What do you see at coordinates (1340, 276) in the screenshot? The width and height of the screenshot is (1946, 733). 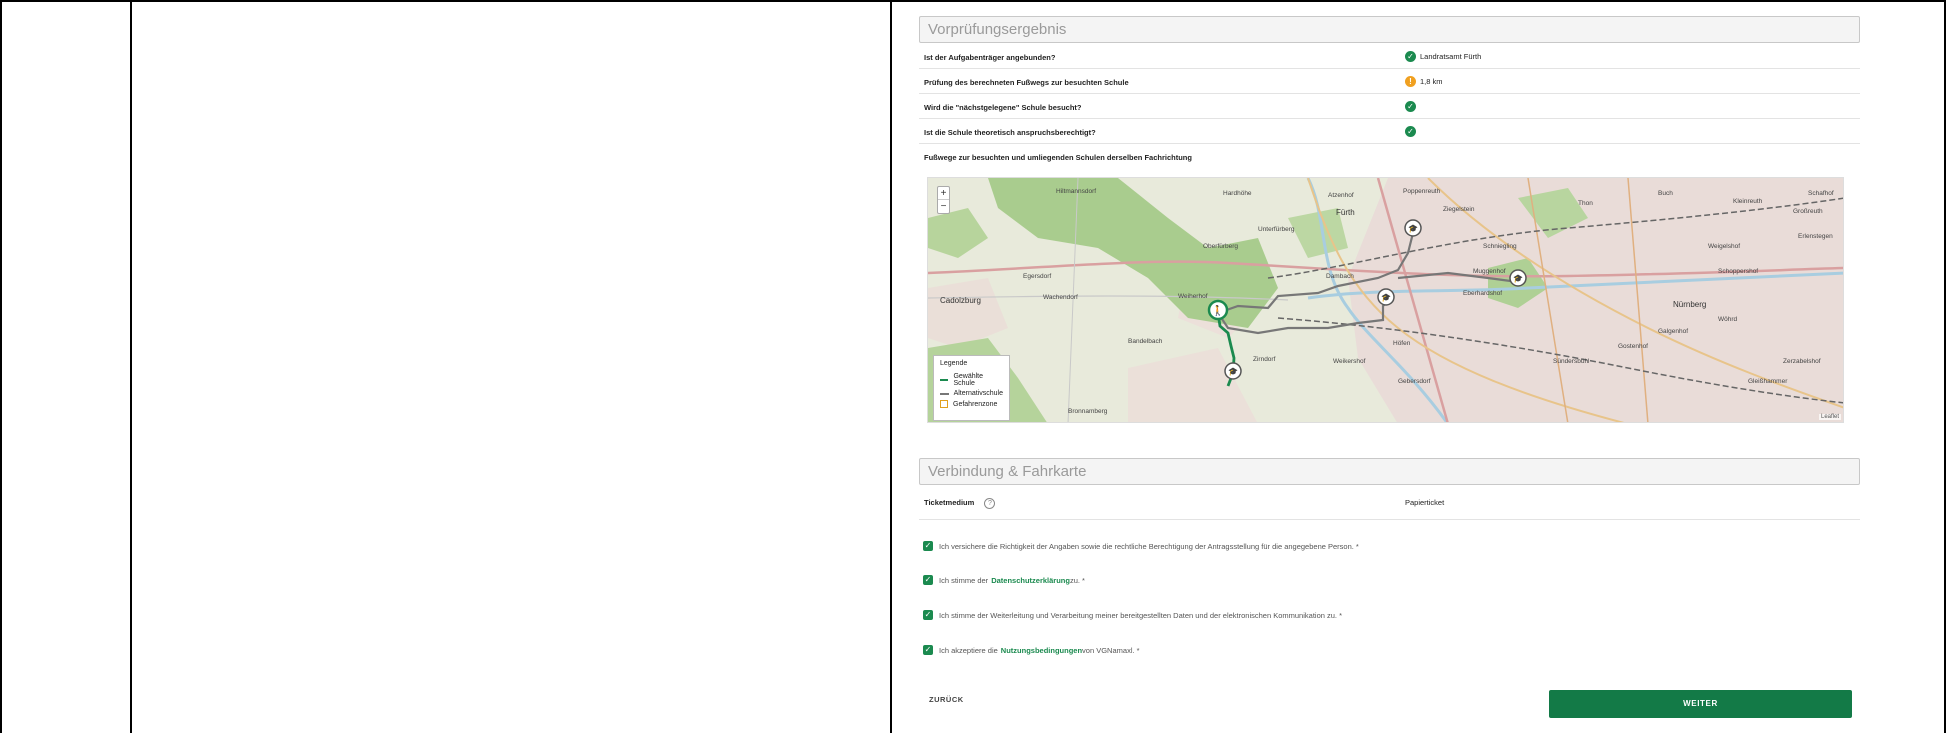 I see `map-place-label: Dambach` at bounding box center [1340, 276].